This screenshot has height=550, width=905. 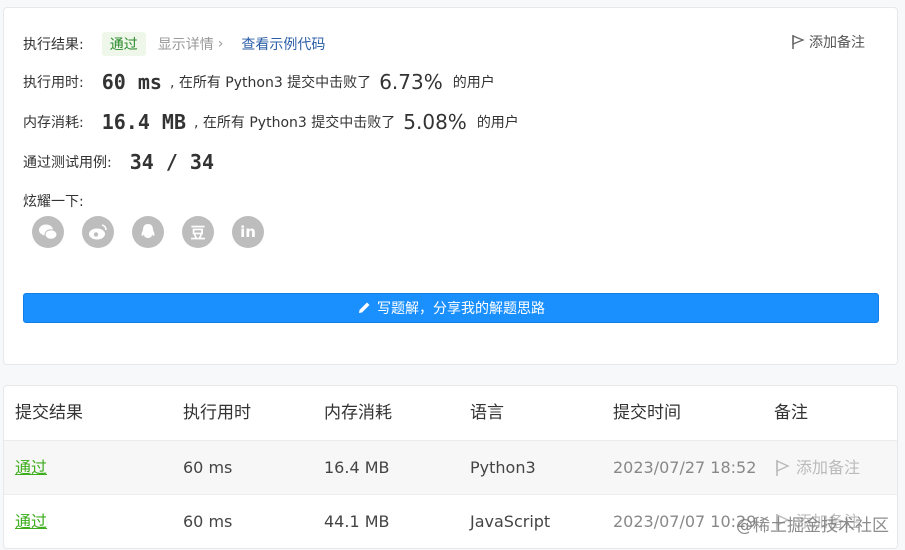 I want to click on view-example-link: 查看示例代码, so click(x=283, y=44).